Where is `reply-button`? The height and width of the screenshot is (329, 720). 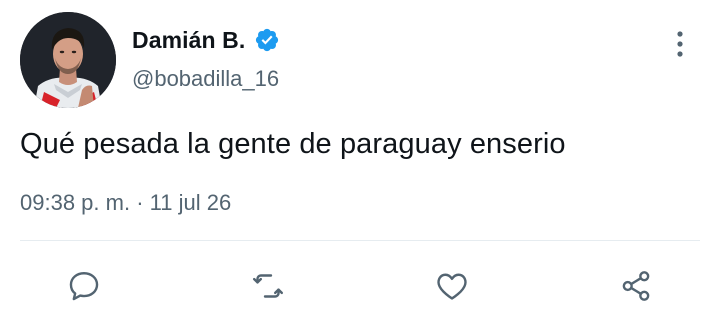
reply-button is located at coordinates (84, 286).